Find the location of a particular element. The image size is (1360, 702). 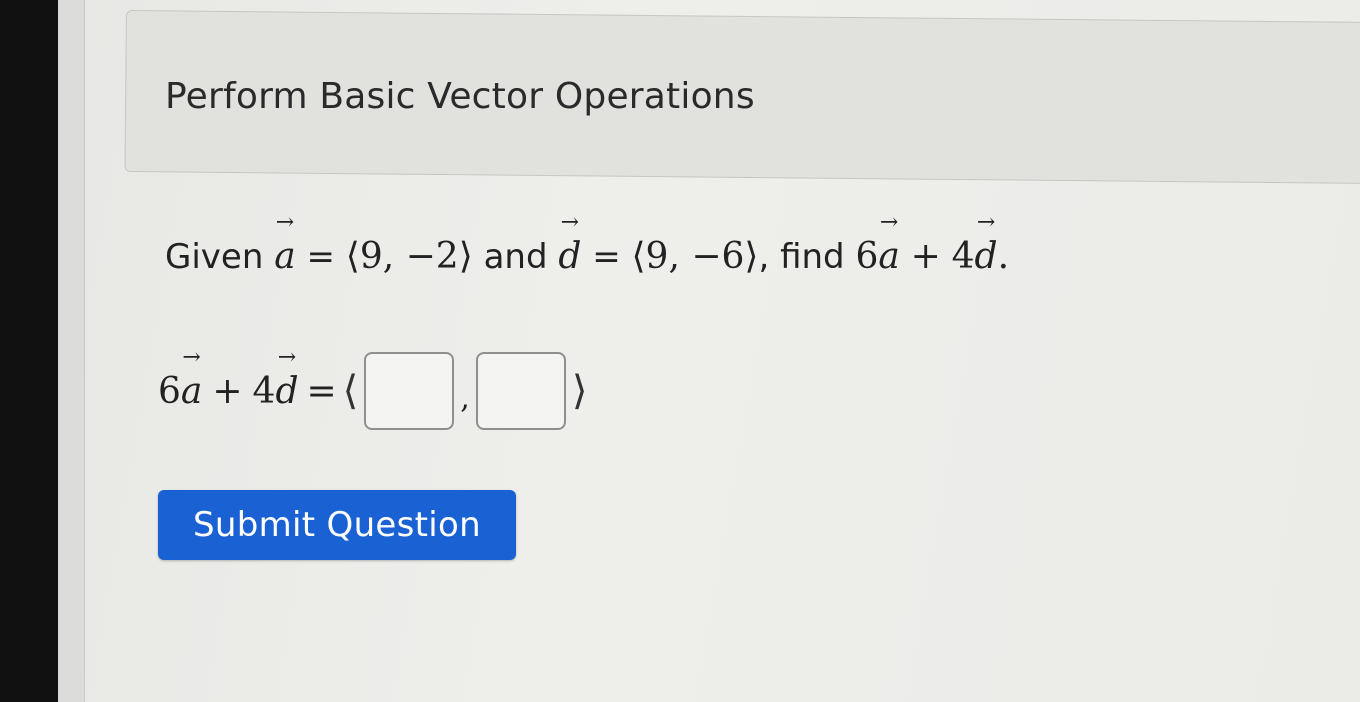

question-equals-2: = is located at coordinates (606, 257).